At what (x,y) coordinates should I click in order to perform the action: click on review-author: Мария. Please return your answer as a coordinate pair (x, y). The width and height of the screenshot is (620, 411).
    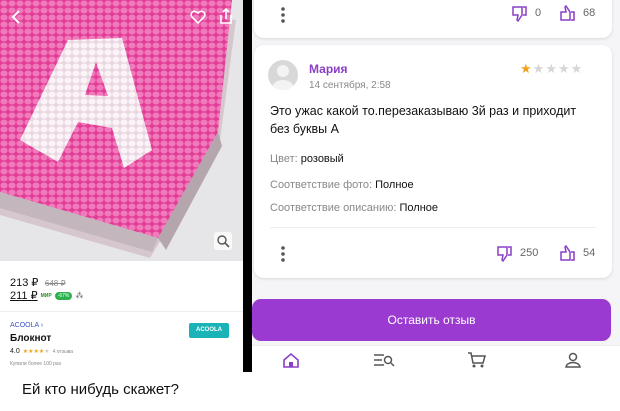
    Looking at the image, I should click on (328, 69).